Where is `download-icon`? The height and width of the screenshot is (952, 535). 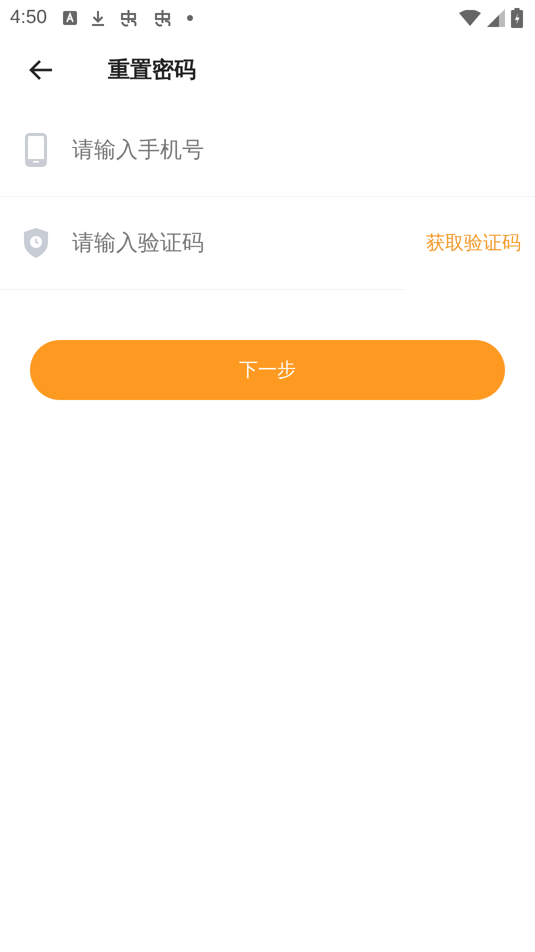 download-icon is located at coordinates (97, 18).